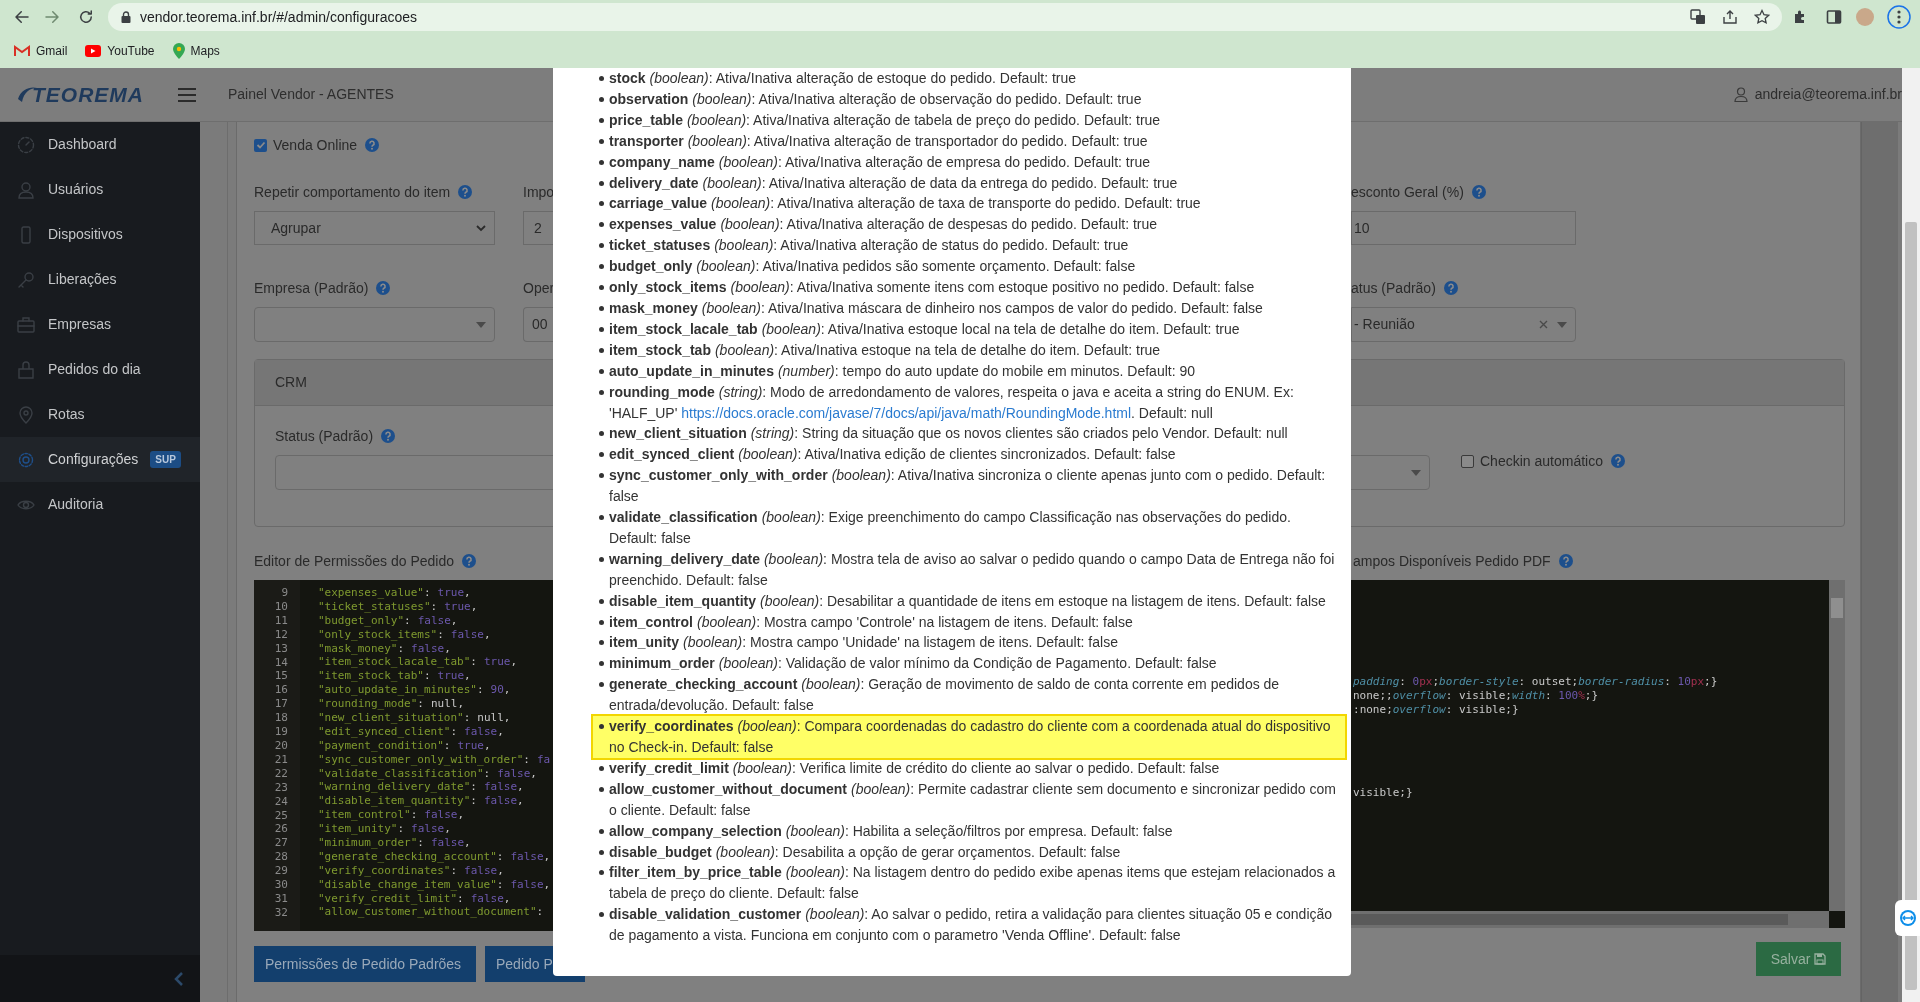 The width and height of the screenshot is (1920, 1002). I want to click on bookmark-link: Maps, so click(196, 51).